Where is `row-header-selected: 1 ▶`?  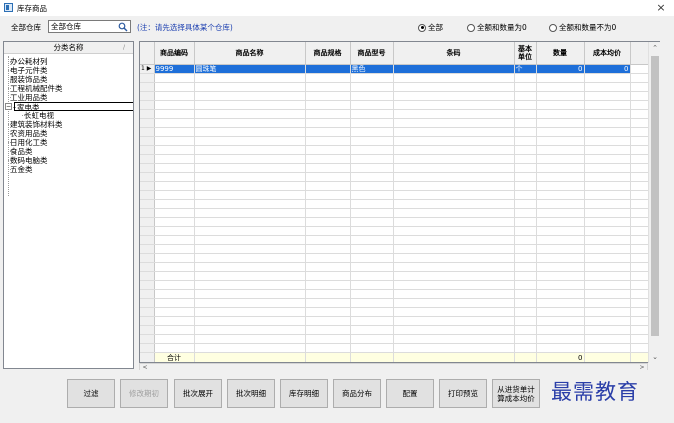
row-header-selected: 1 ▶ is located at coordinates (147, 69).